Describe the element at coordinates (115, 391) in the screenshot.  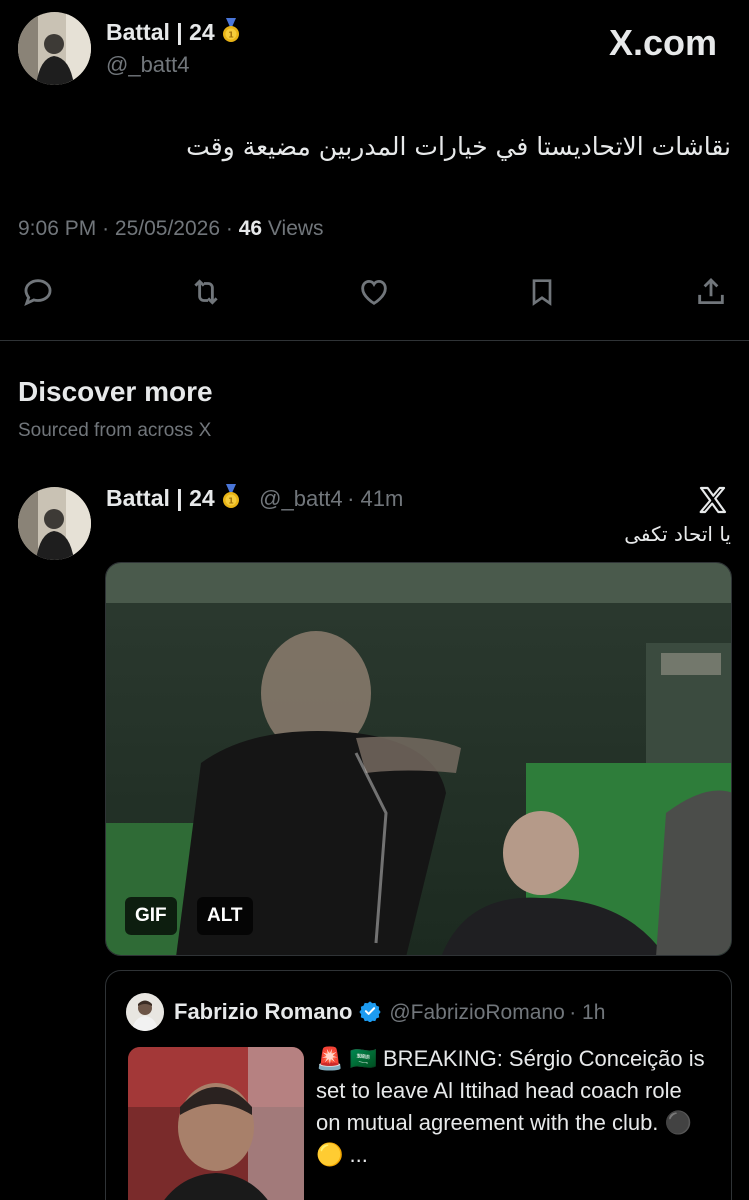
I see `discover-title: Discover more` at that location.